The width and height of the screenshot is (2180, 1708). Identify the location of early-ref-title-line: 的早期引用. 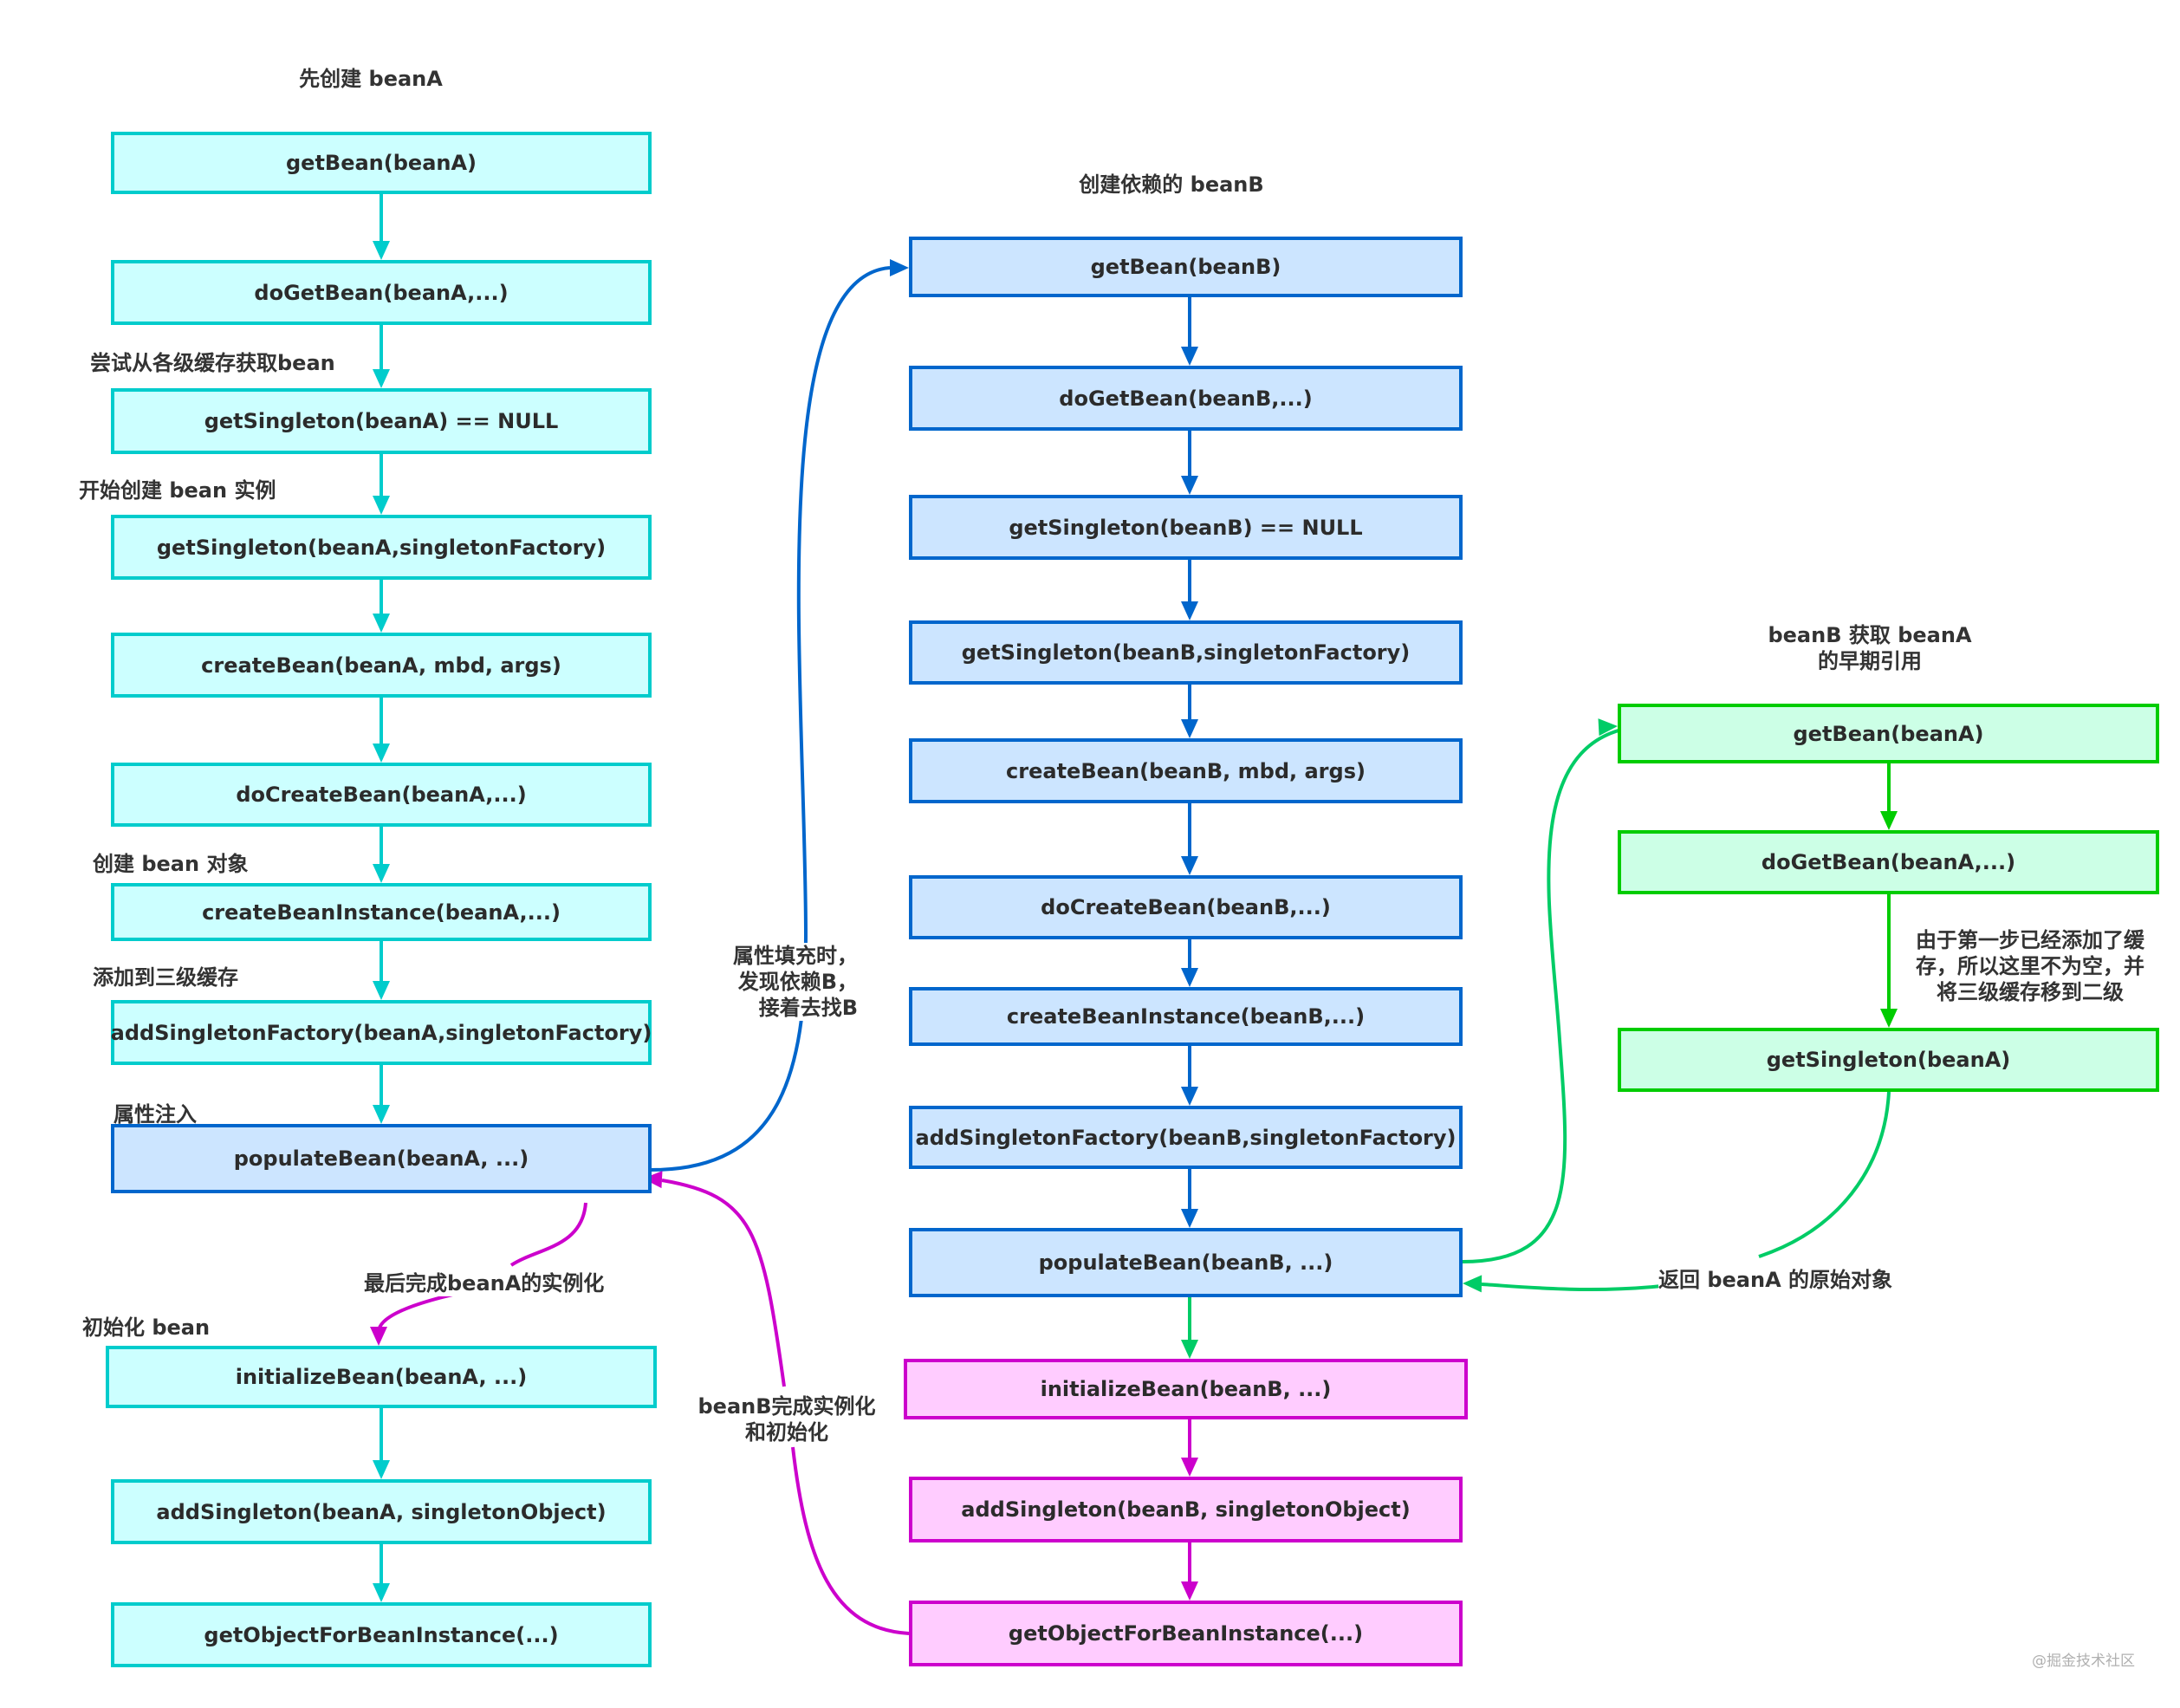
(1870, 661).